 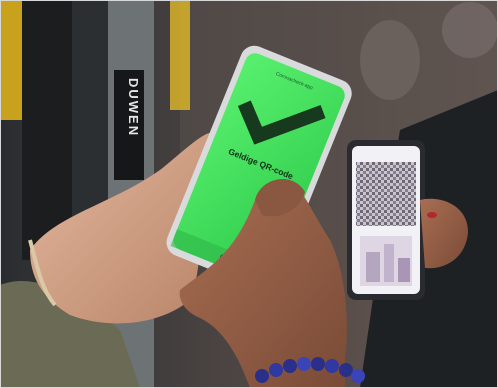 I want to click on second-phone, so click(x=386, y=220).